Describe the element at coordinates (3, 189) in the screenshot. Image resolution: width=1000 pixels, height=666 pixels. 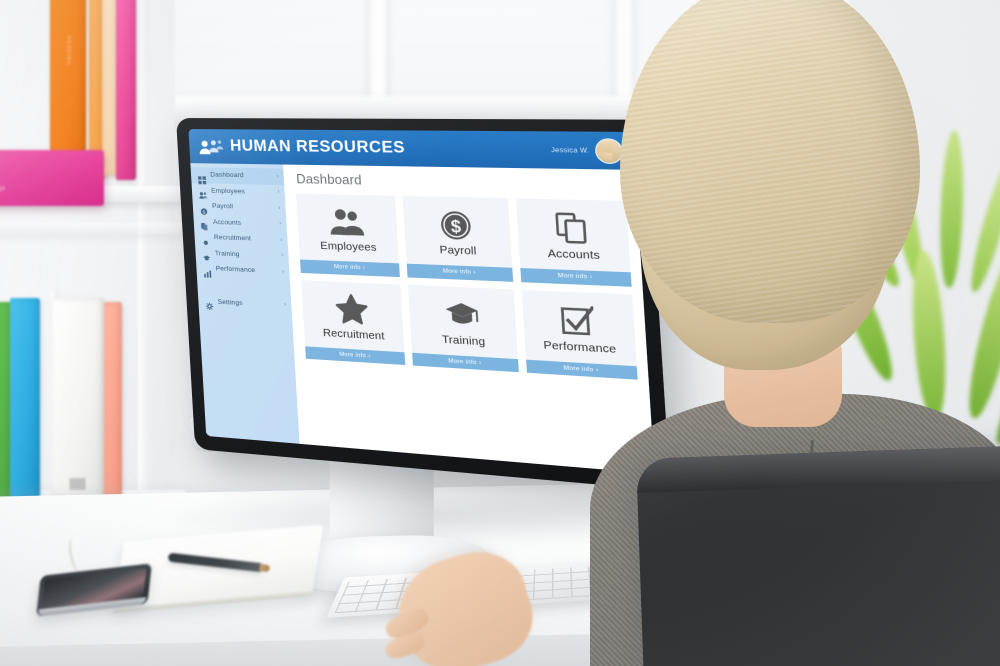
I see `storage-box-label: storage` at that location.